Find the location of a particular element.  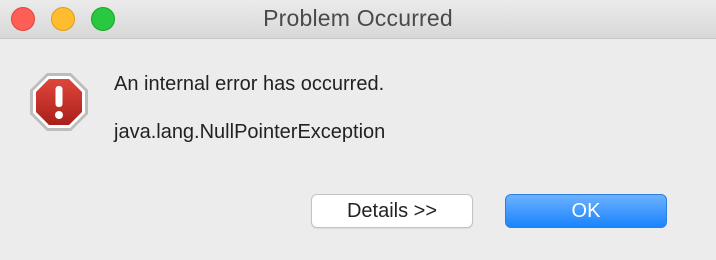

window-title: Problem Occurred is located at coordinates (358, 18).